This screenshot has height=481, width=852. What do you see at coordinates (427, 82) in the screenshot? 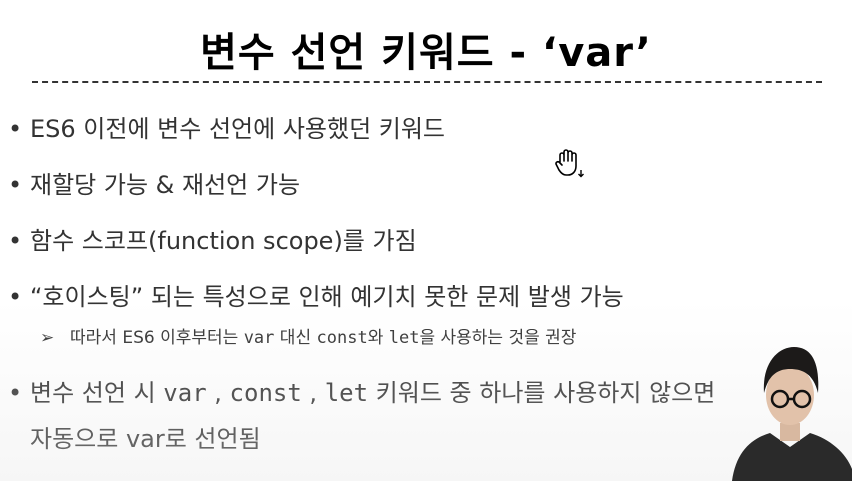
I see `title-divider` at bounding box center [427, 82].